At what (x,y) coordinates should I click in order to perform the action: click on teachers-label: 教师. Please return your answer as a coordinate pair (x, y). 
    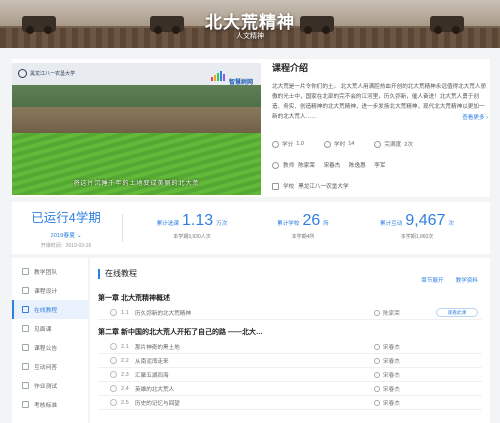
    Looking at the image, I should click on (289, 166).